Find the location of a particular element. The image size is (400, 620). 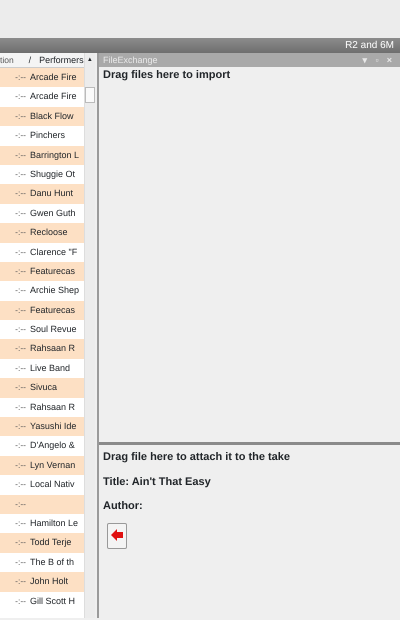

list-row: -:-- Gill Scott H is located at coordinates (42, 601).